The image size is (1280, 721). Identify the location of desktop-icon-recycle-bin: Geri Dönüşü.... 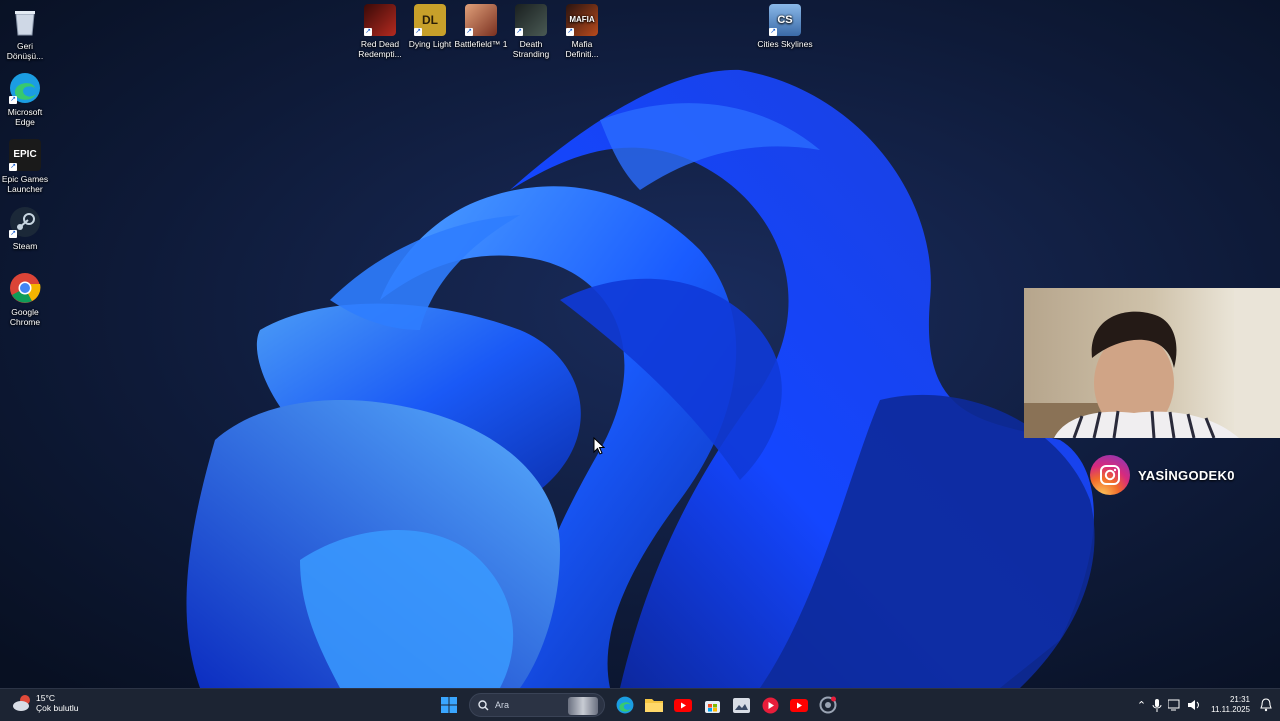
(25, 31).